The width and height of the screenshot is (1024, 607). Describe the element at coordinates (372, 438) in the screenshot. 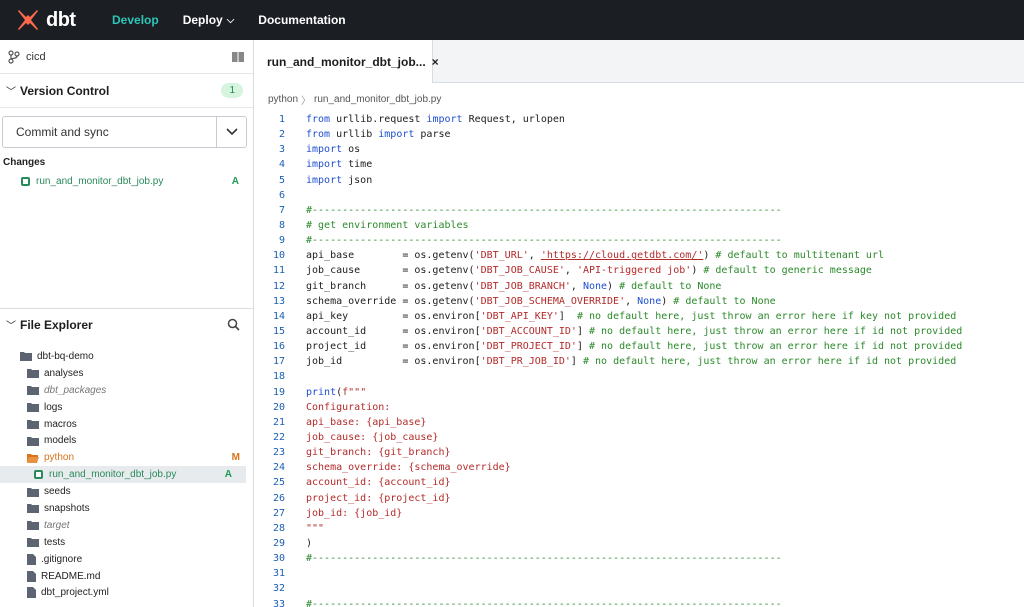

I see `code-text: job_cause: {job_cause}` at that location.